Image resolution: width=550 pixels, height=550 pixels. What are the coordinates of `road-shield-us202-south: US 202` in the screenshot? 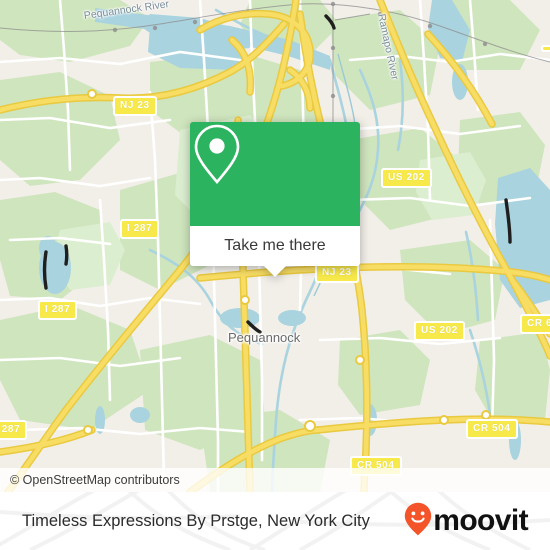 It's located at (439, 331).